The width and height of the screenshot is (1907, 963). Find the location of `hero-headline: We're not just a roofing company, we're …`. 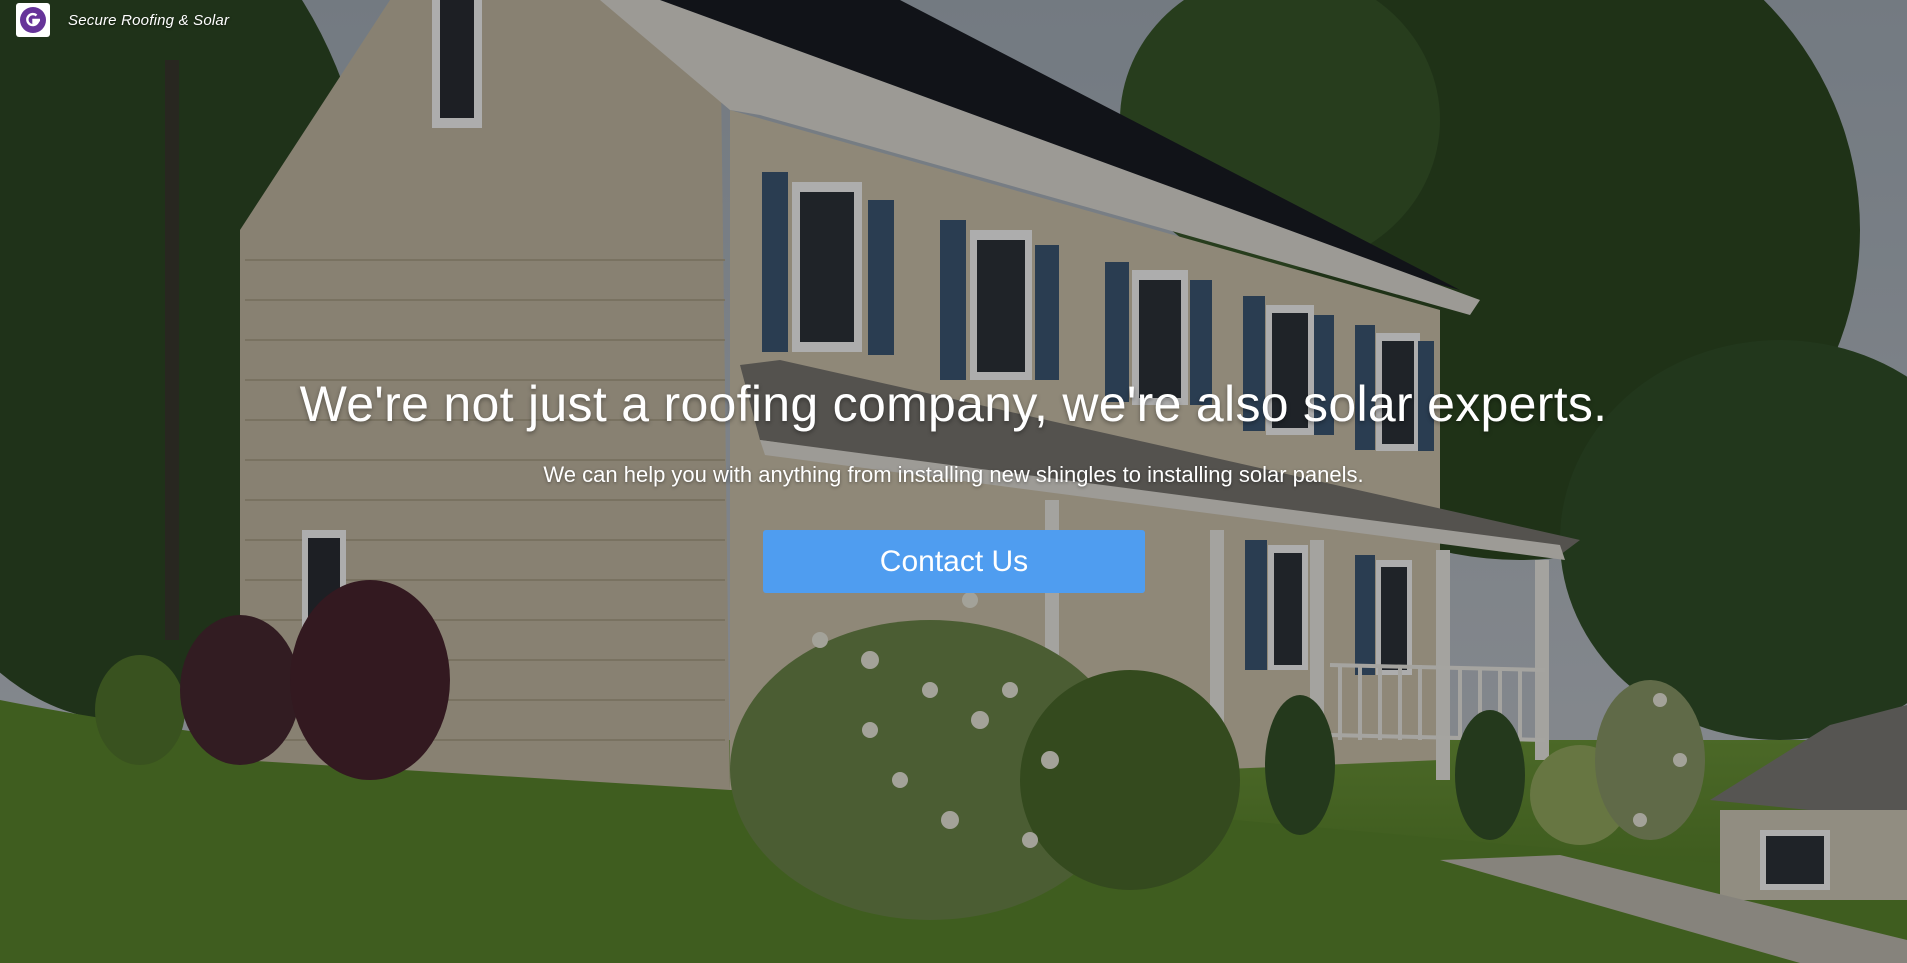

hero-headline: We're not just a roofing company, we're … is located at coordinates (953, 404).